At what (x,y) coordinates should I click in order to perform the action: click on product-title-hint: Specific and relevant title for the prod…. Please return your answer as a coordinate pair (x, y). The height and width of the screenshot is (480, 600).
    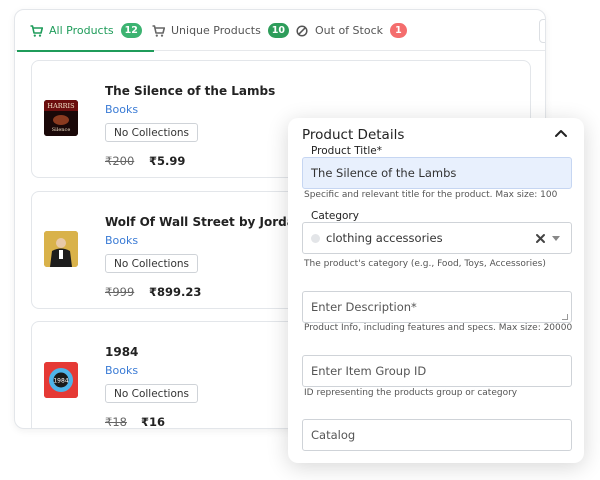
    Looking at the image, I should click on (431, 195).